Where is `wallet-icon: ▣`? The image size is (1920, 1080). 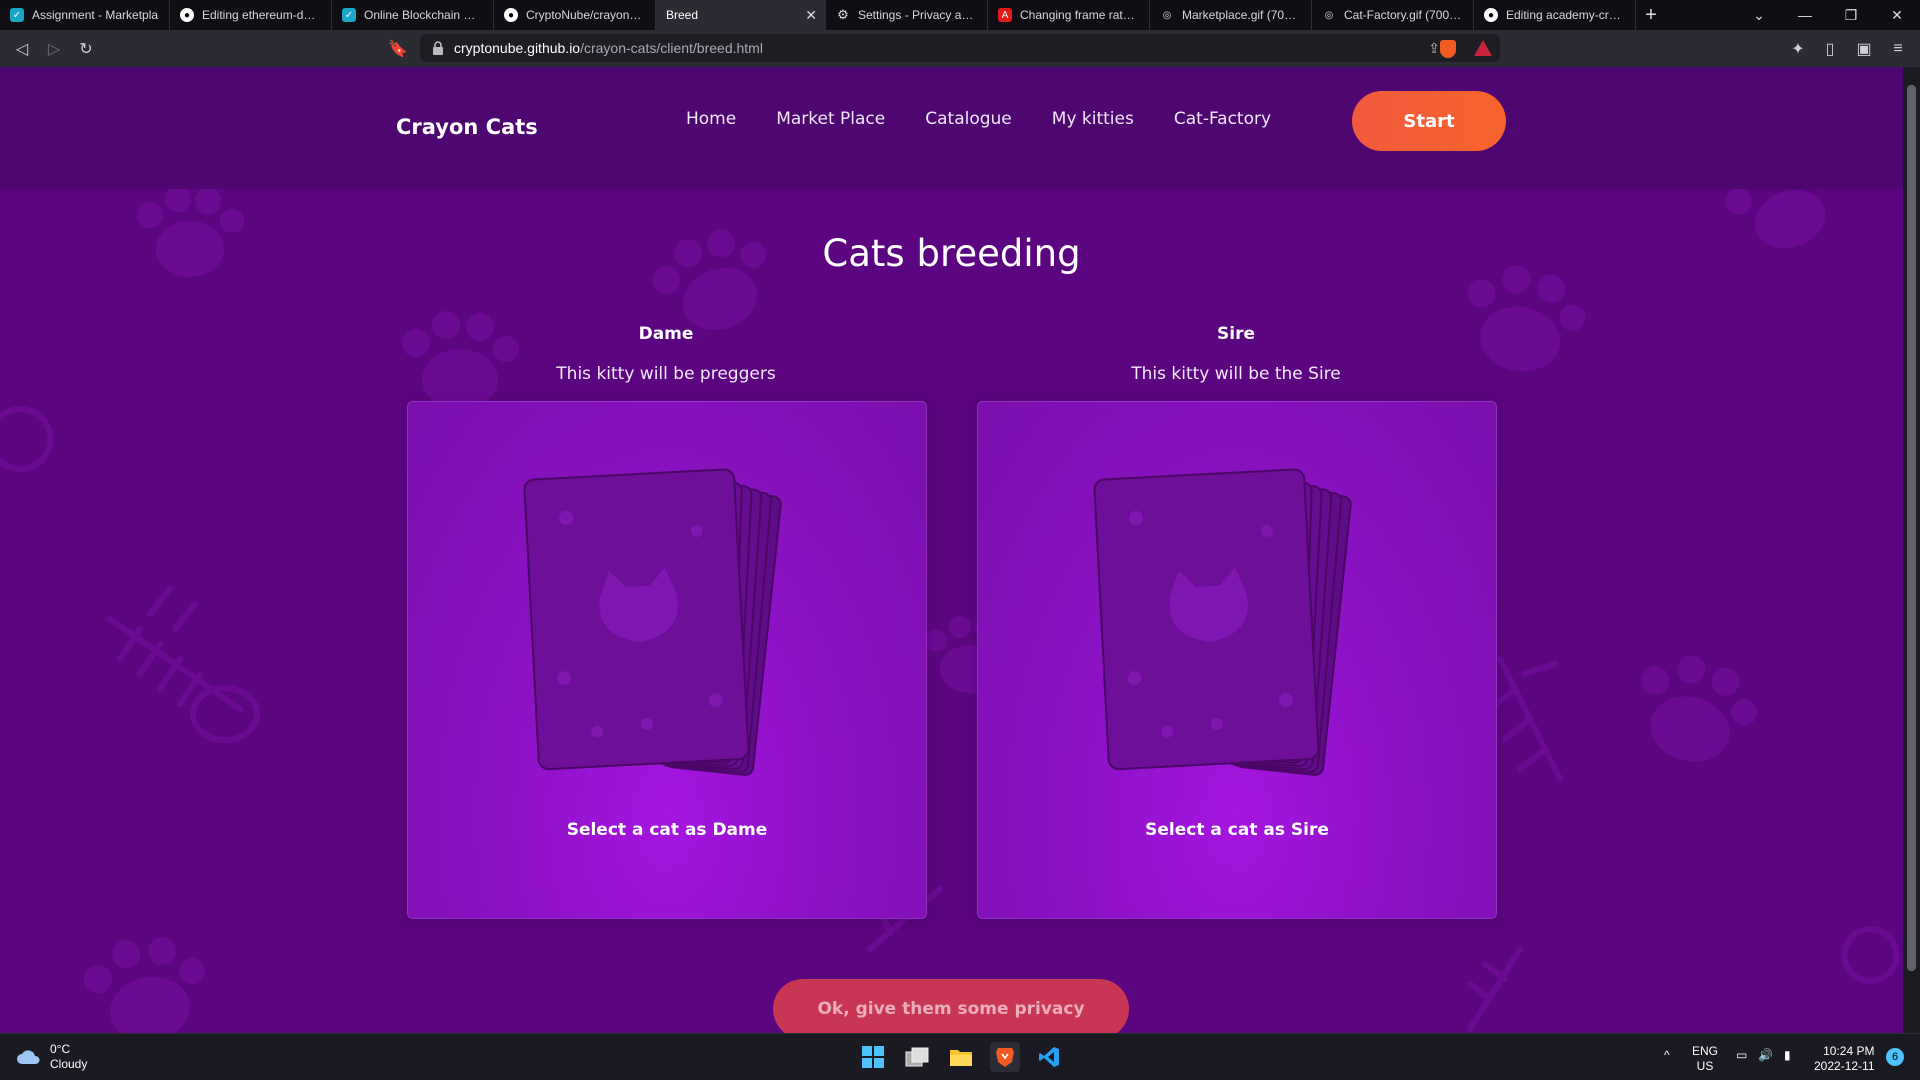
wallet-icon: ▣ is located at coordinates (1864, 49).